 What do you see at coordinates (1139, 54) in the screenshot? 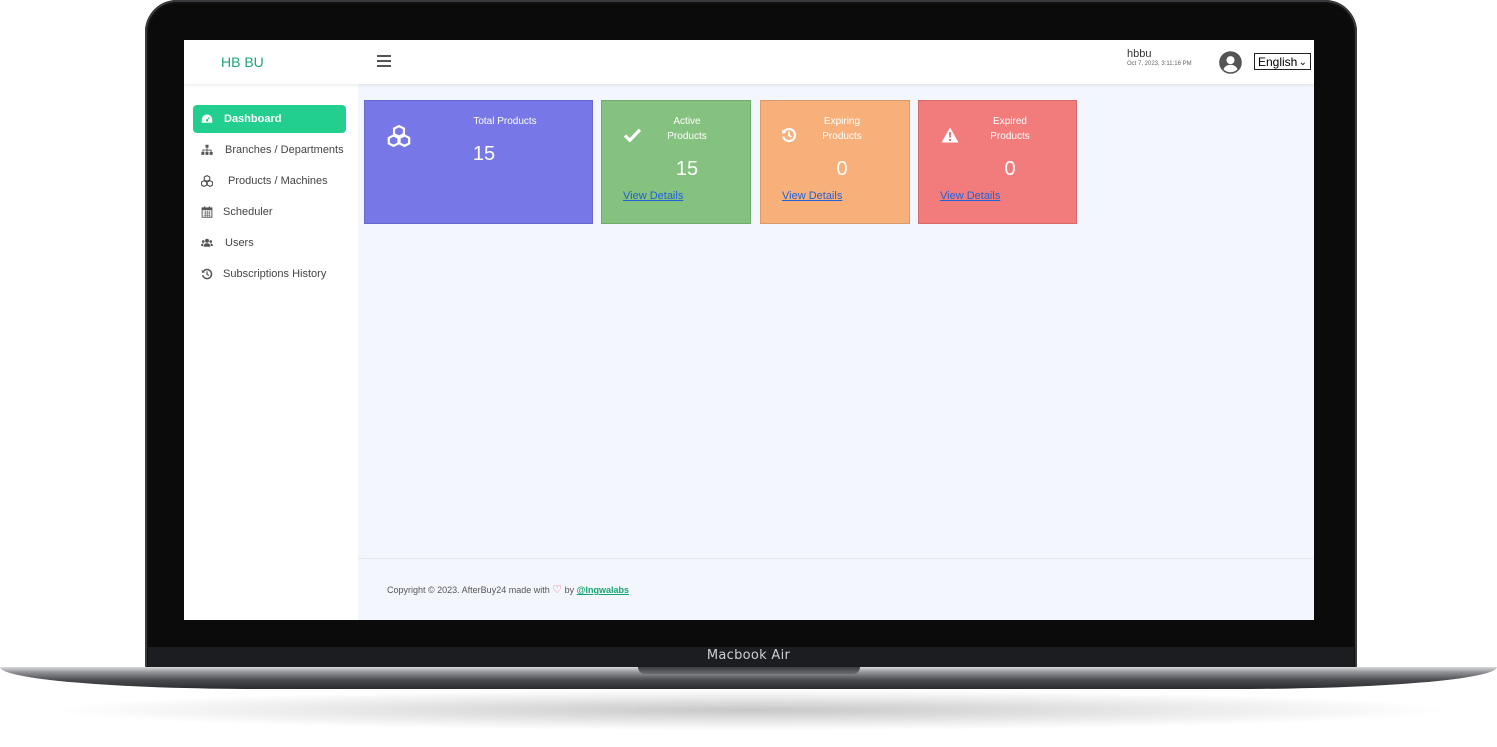
I see `username: hbbu` at bounding box center [1139, 54].